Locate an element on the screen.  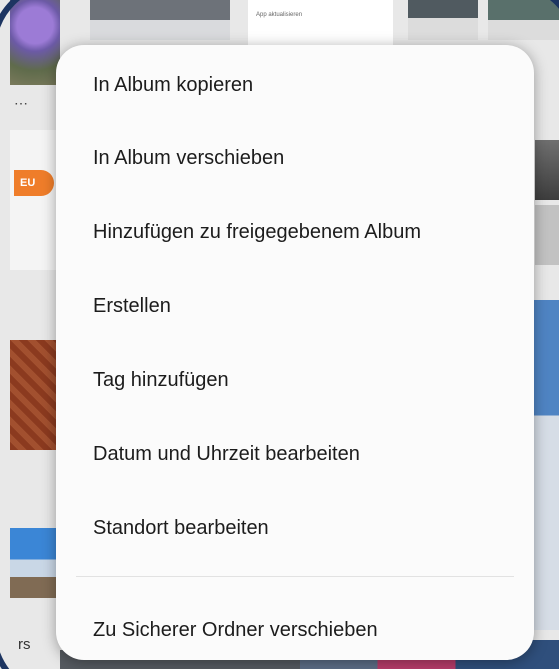
notification-text: App aktualisieren is located at coordinates (279, 15).